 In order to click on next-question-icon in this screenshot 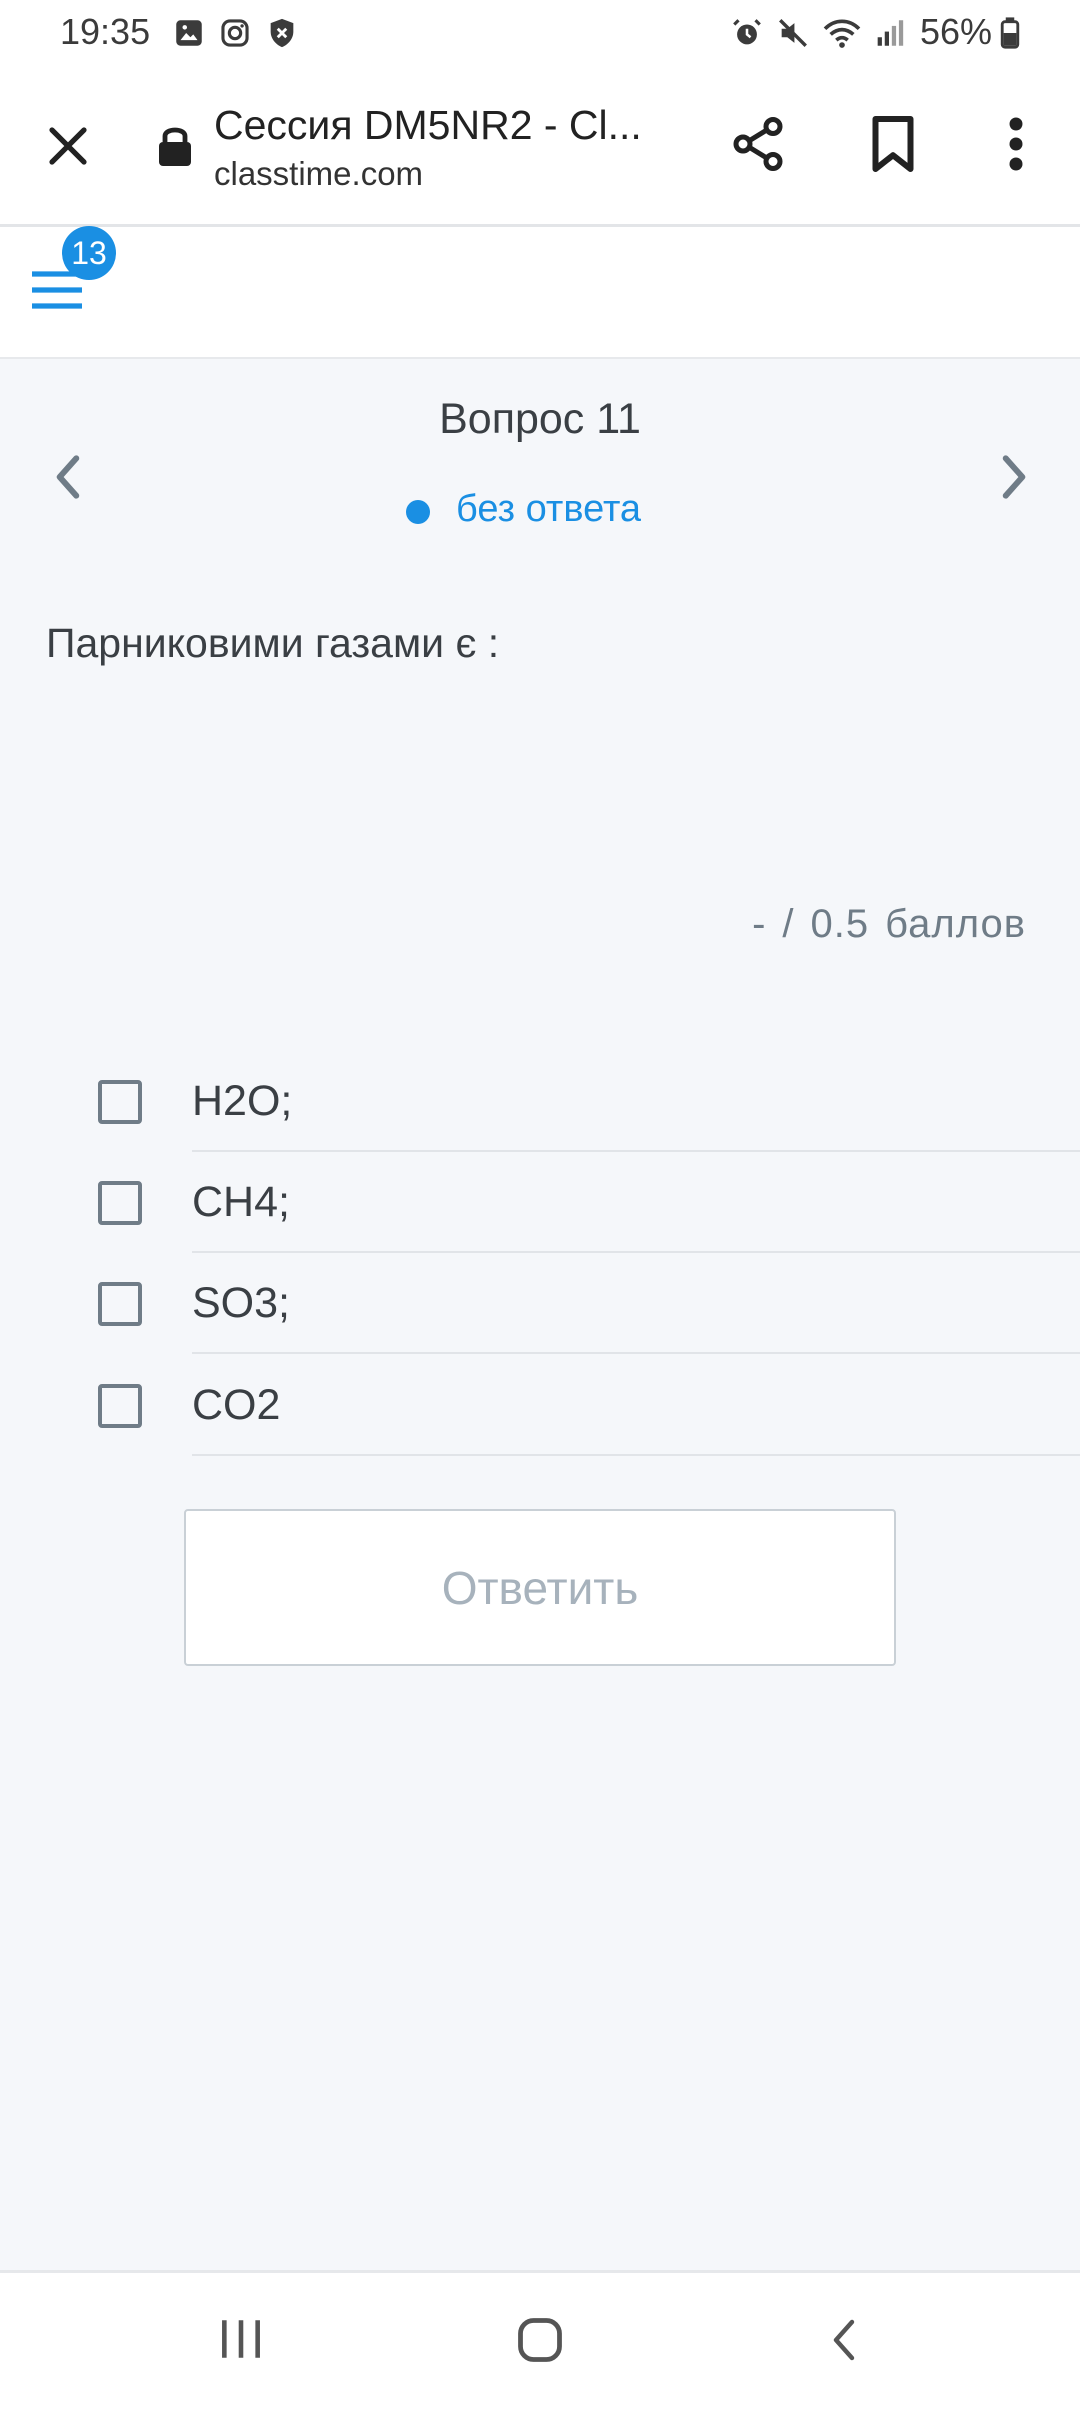, I will do `click(1014, 477)`.